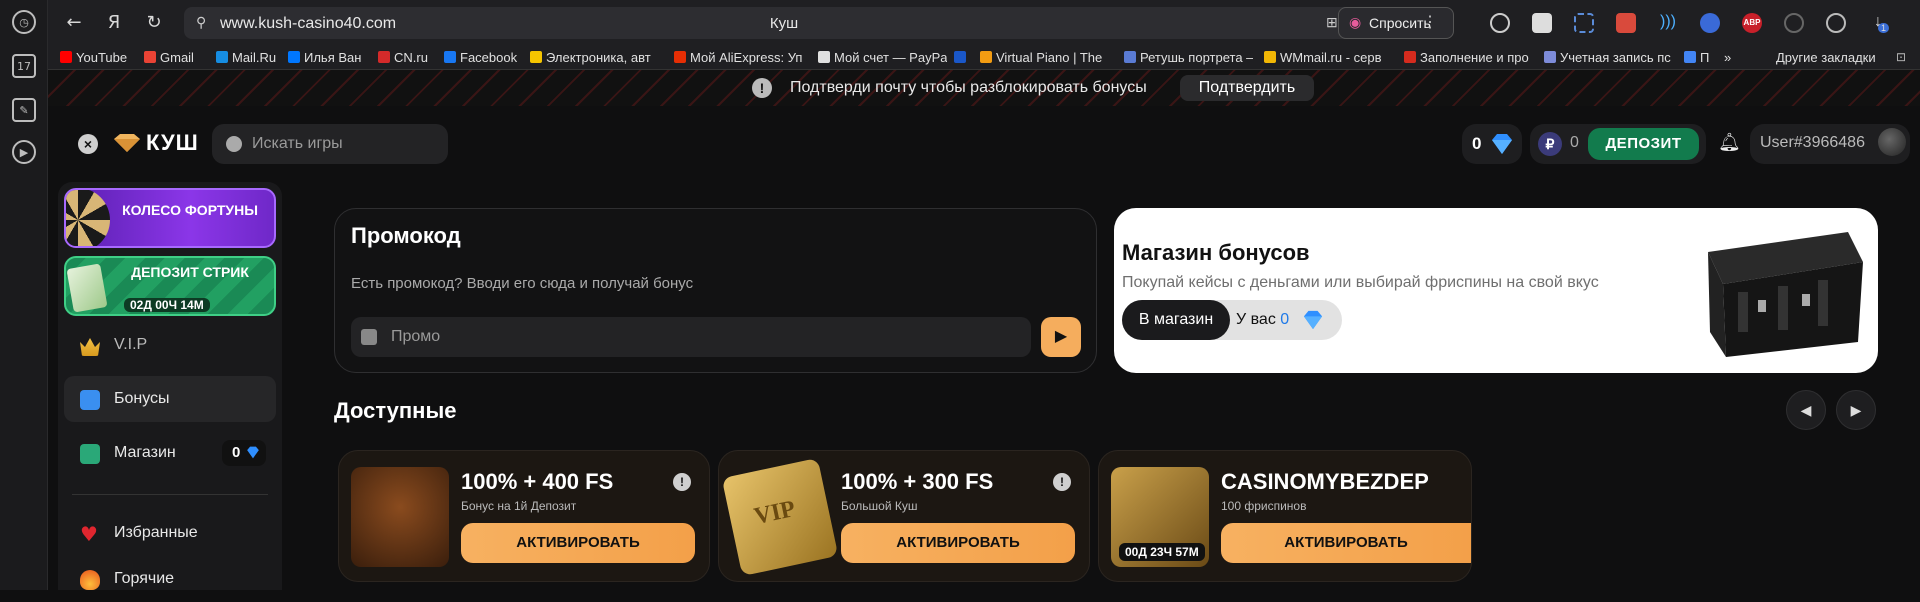 The image size is (1920, 602). Describe the element at coordinates (324, 57) in the screenshot. I see `bookmark-item: Илья Ван` at that location.